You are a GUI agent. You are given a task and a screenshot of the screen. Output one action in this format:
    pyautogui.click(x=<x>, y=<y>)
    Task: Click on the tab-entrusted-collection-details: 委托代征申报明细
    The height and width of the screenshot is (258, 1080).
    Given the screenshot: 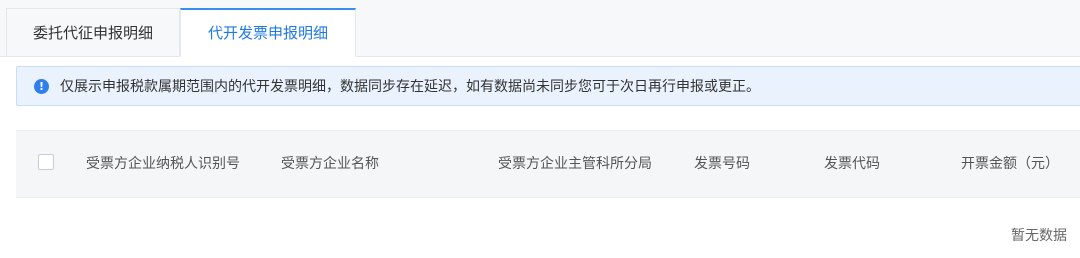 What is the action you would take?
    pyautogui.click(x=93, y=32)
    